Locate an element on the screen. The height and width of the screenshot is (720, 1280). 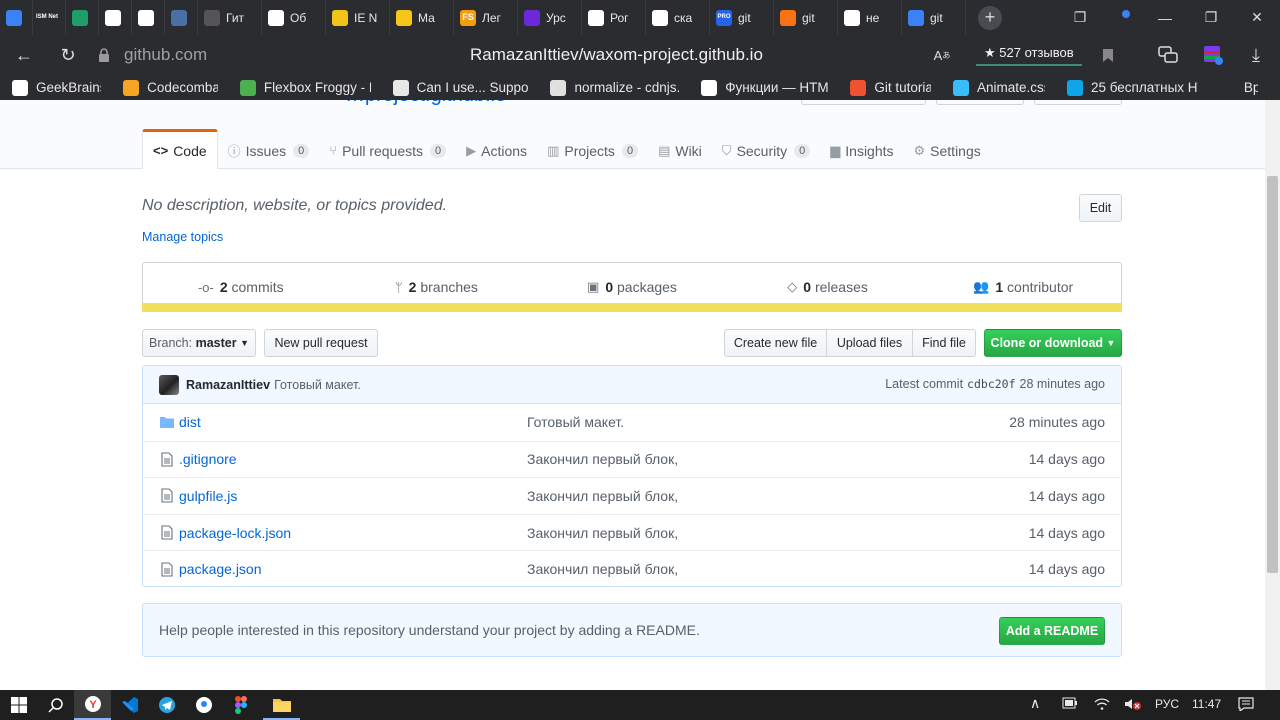
page-scrollbar is located at coordinates (1272, 395).